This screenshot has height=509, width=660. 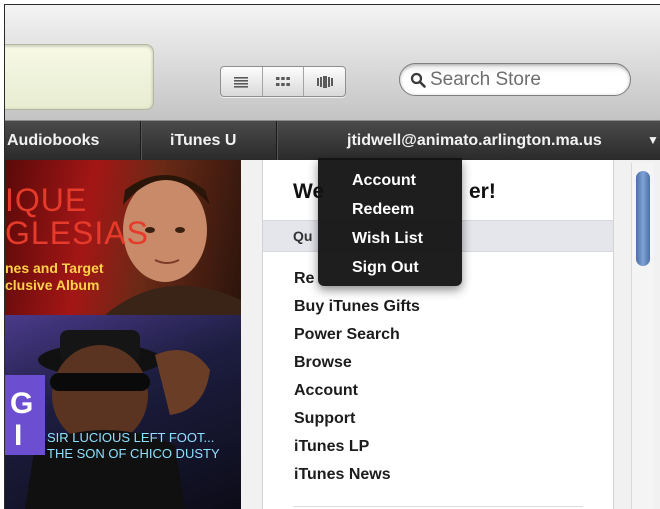 I want to click on link-itunes-news: iTunes News, so click(x=342, y=475).